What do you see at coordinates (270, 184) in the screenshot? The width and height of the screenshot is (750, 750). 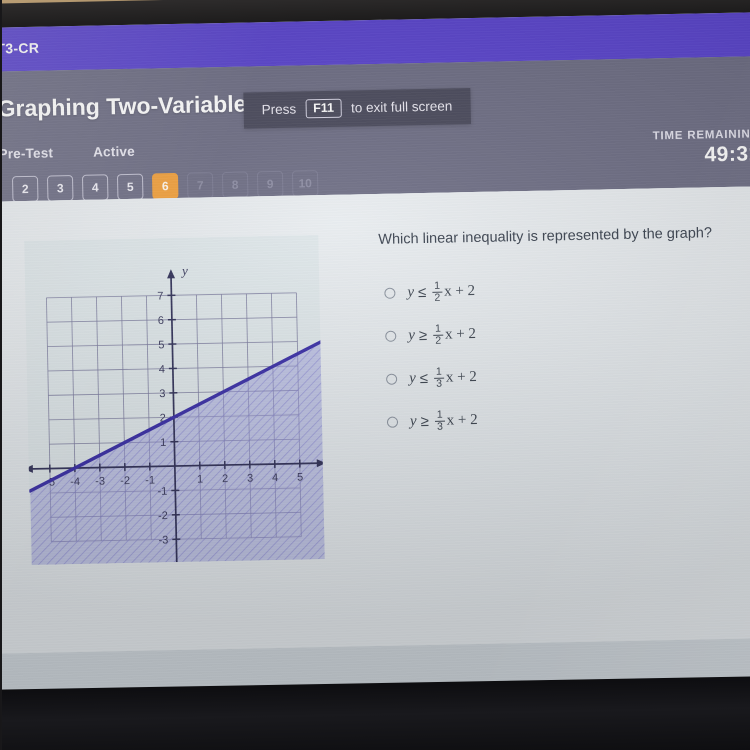 I see `question-chip-9: 9` at bounding box center [270, 184].